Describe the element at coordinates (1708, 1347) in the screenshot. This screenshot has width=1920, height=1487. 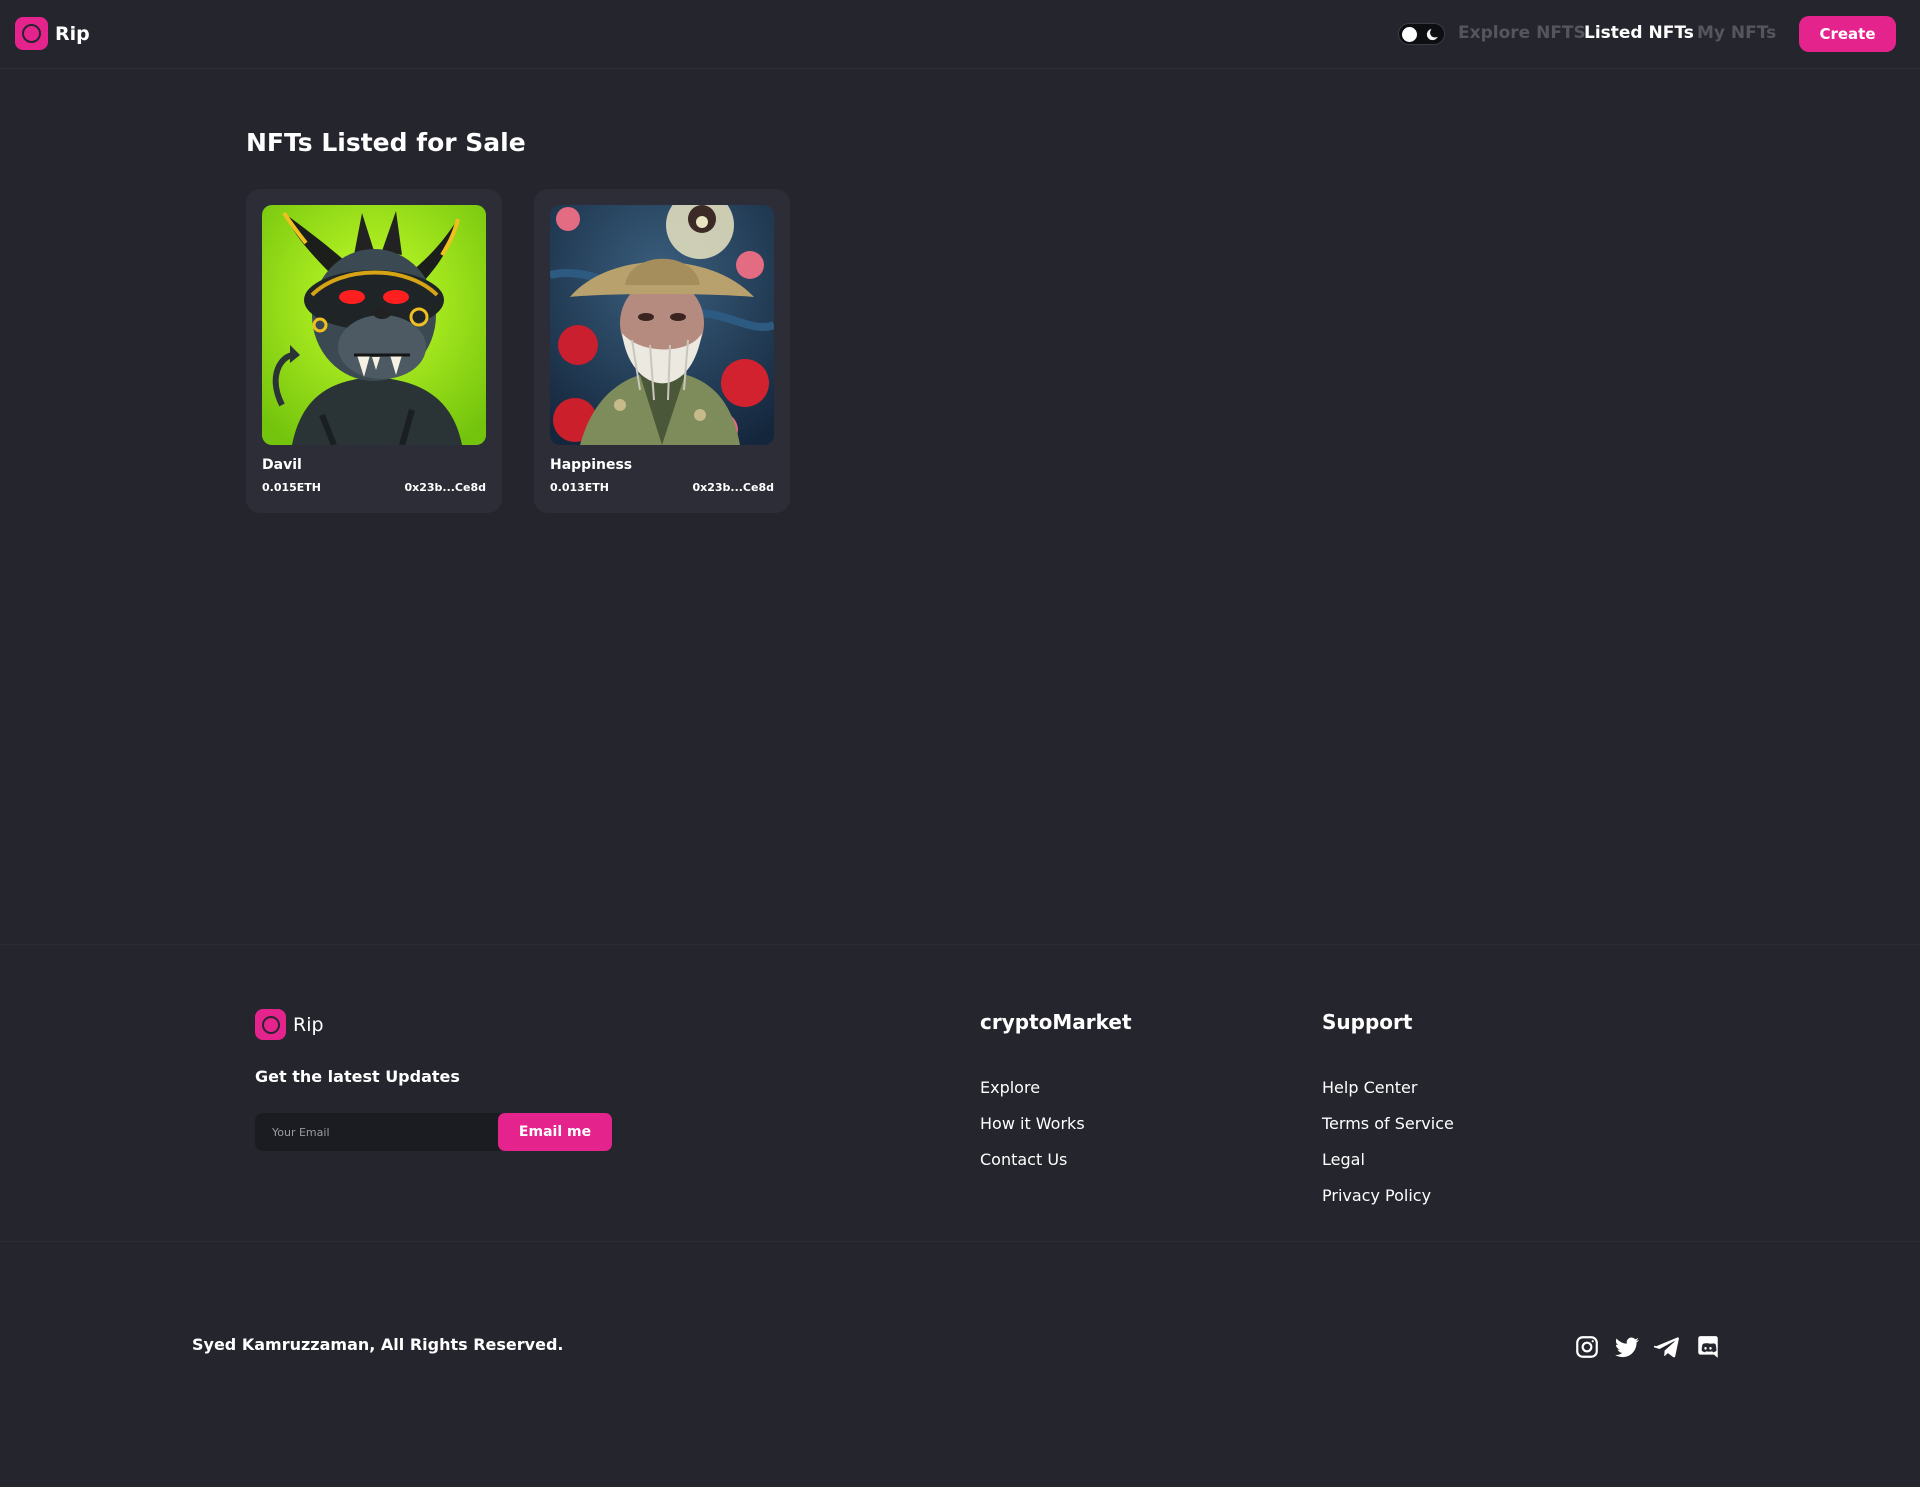
I see `discord-icon` at that location.